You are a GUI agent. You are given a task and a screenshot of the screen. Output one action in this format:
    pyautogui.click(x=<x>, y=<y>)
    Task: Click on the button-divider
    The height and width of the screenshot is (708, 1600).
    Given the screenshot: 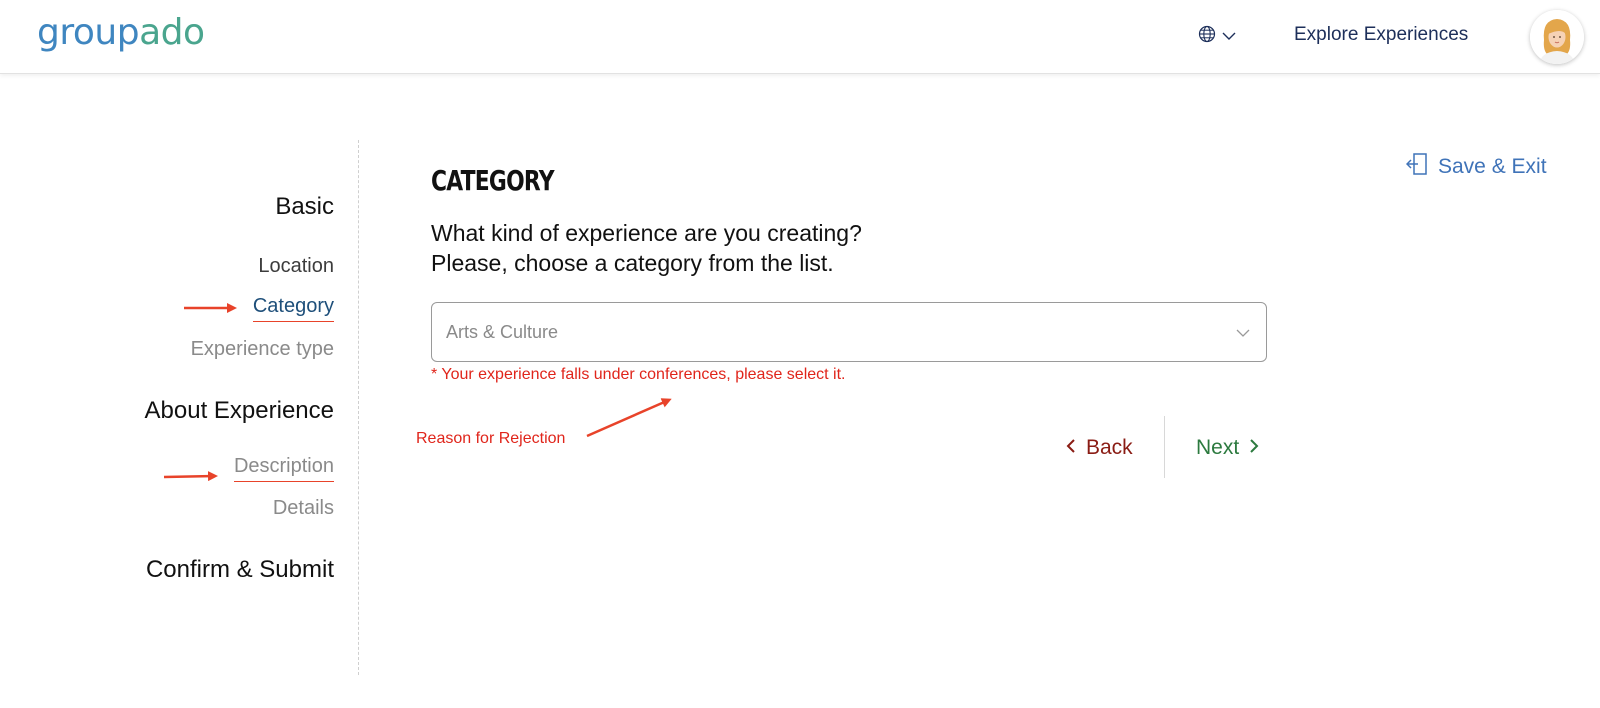 What is the action you would take?
    pyautogui.click(x=1164, y=447)
    